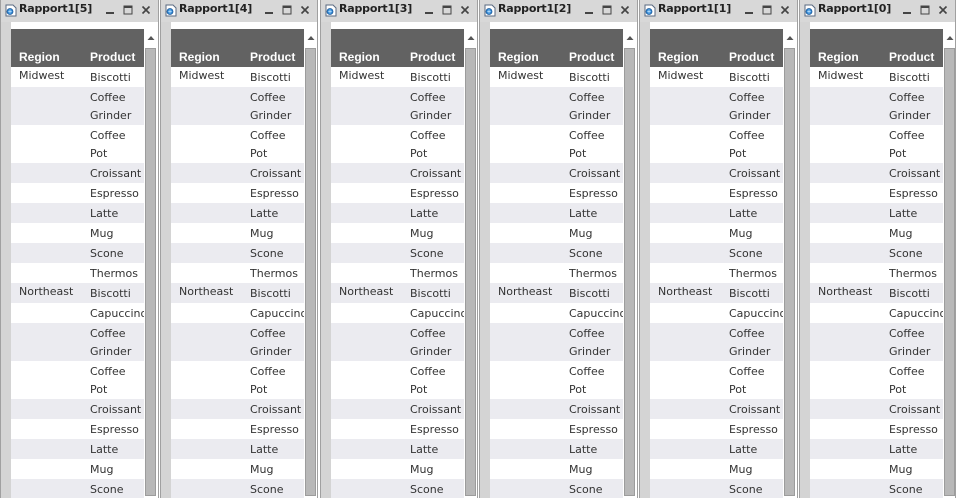 The height and width of the screenshot is (498, 956). Describe the element at coordinates (79, 11) in the screenshot. I see `window-titlebar: Rapport1[5]` at that location.